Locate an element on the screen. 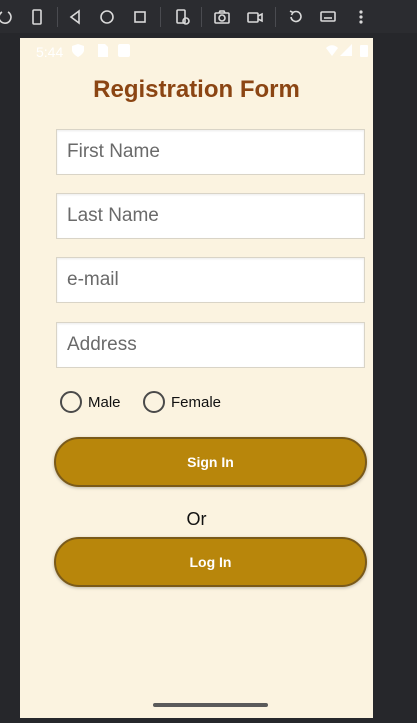  first-name-field is located at coordinates (210, 152).